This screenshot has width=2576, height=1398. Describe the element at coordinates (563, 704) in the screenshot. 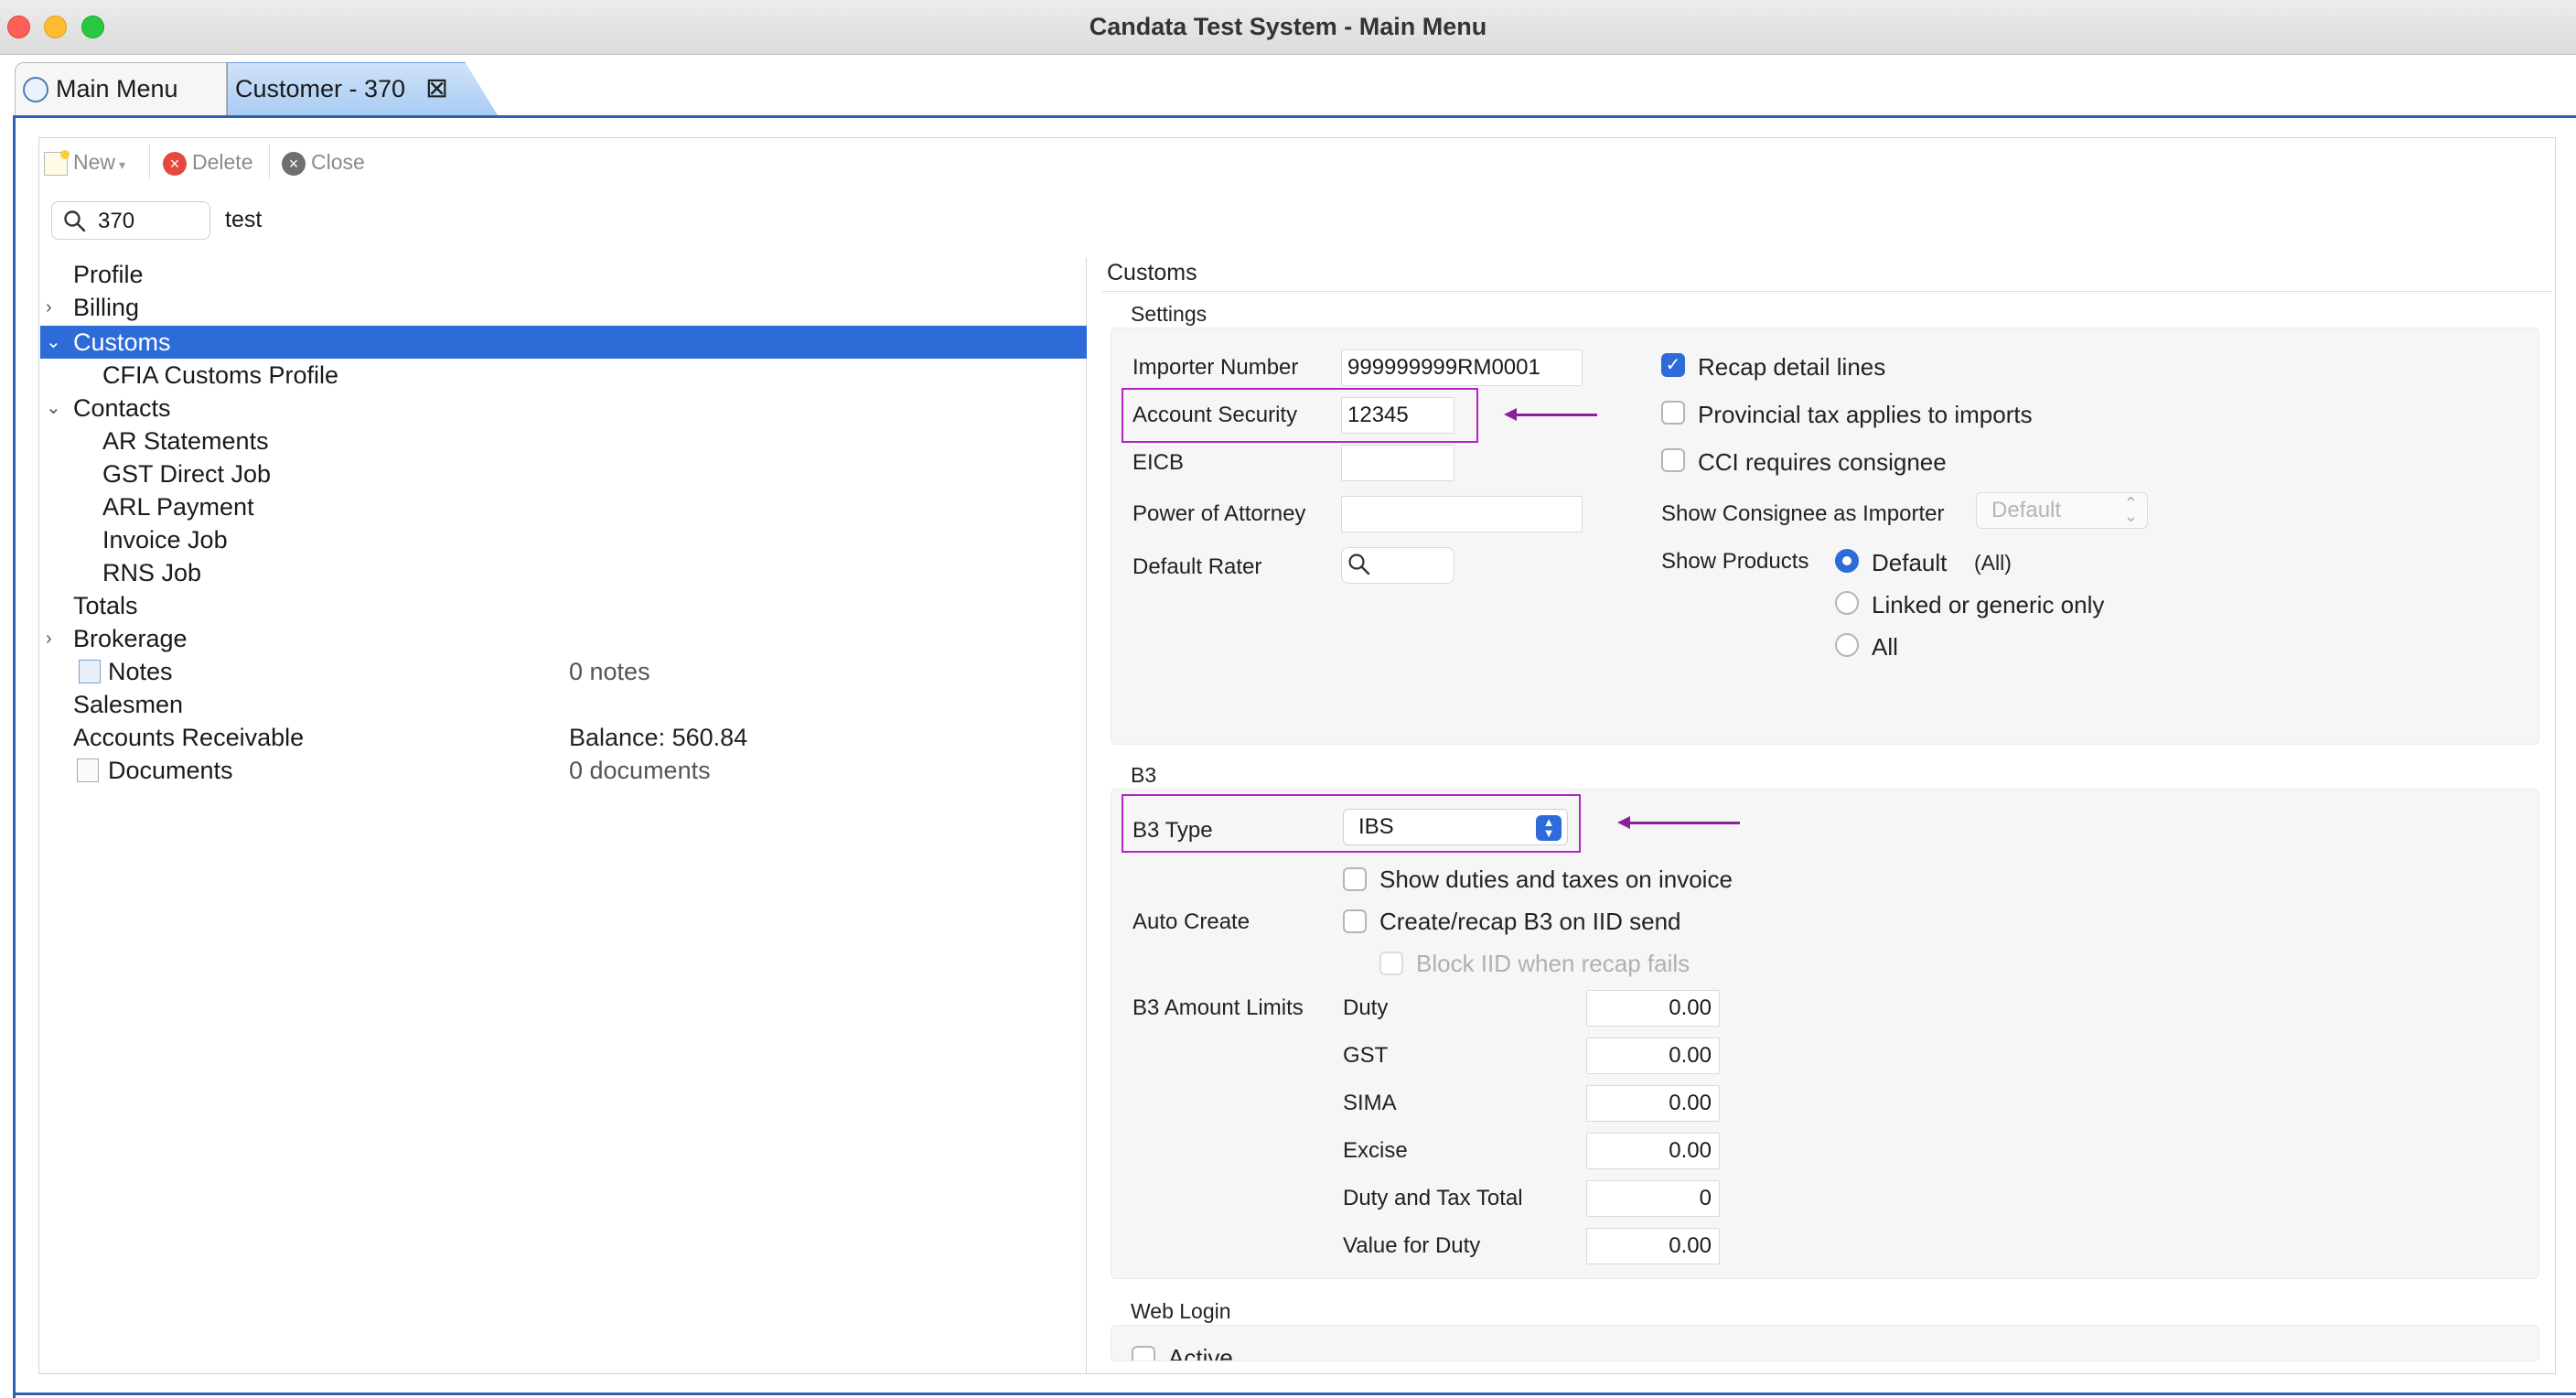

I see `tree-item-salesmen: Salesmen` at that location.